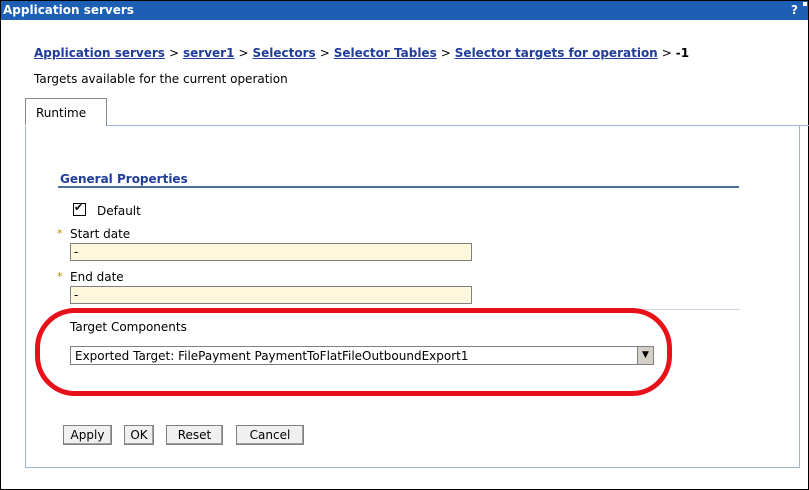 This screenshot has height=490, width=809. What do you see at coordinates (99, 53) in the screenshot?
I see `breadcrumb-application-servers: Application servers` at bounding box center [99, 53].